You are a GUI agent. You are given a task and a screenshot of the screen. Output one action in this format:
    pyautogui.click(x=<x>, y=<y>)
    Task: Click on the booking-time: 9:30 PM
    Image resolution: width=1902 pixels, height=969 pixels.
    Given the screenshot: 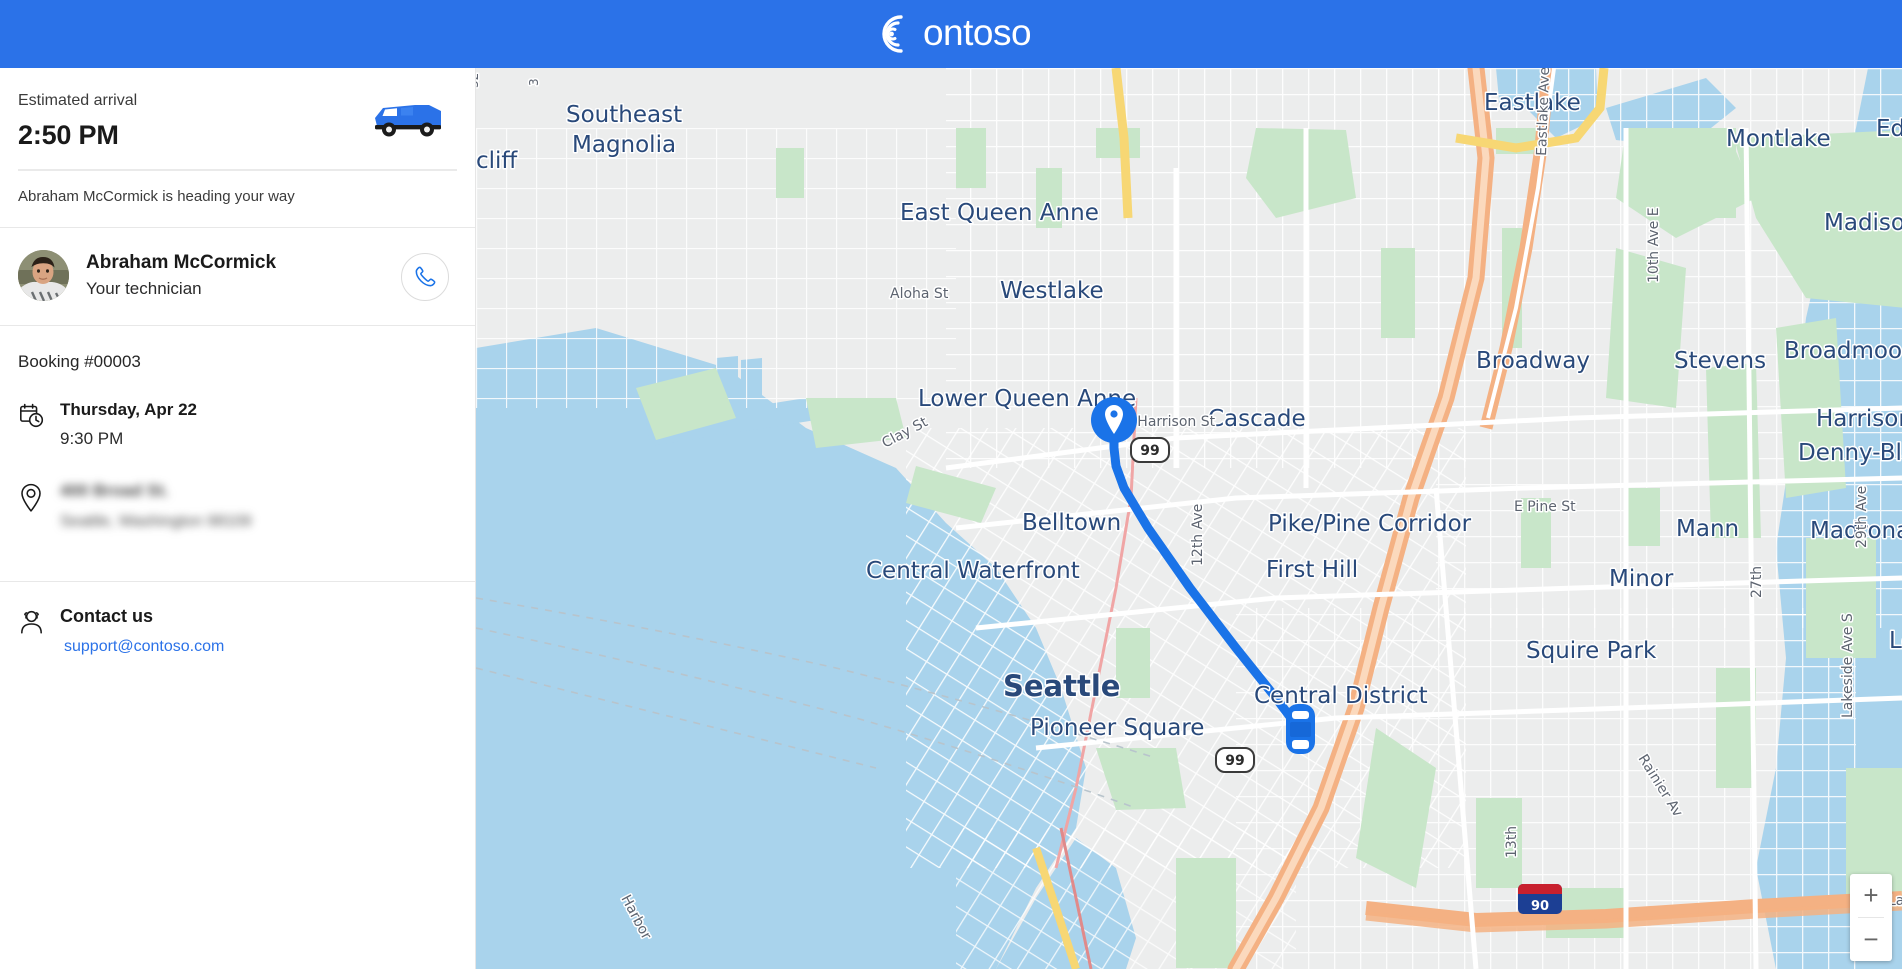 What is the action you would take?
    pyautogui.click(x=92, y=438)
    